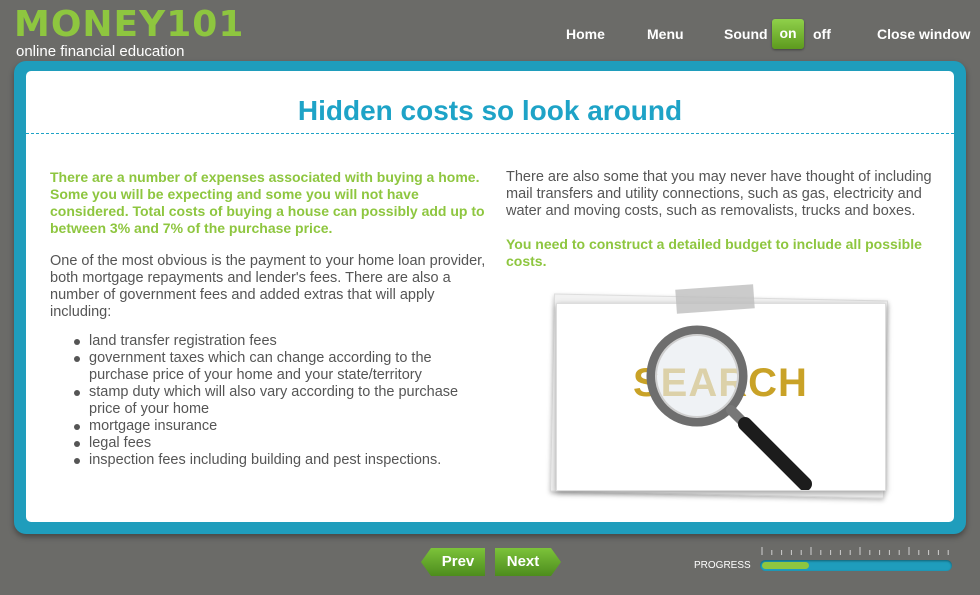  Describe the element at coordinates (490, 35) in the screenshot. I see `top-nav: Home Menu Sound on off Close window` at that location.